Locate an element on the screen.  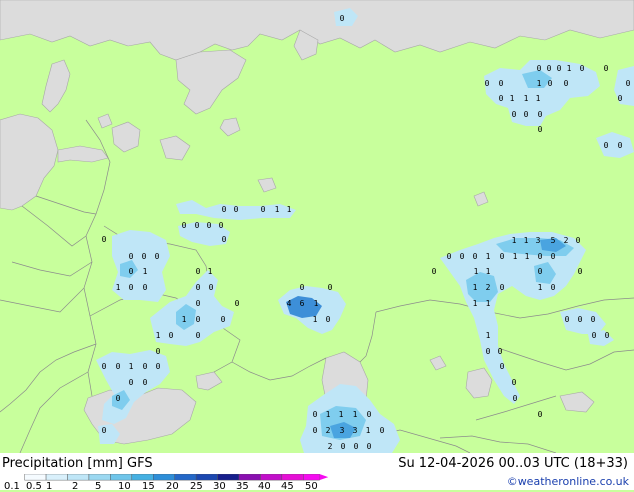
color-scale-label: 1 is located at coordinates (49, 486).